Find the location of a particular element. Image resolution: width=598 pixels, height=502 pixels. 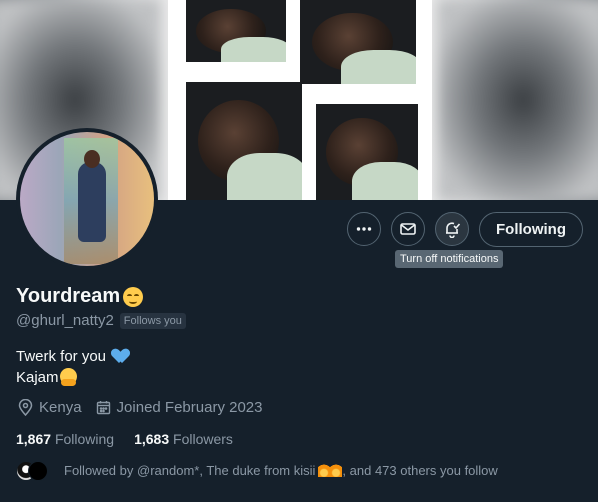

followed-by-names: @random*, The duke from kisii is located at coordinates (226, 470).